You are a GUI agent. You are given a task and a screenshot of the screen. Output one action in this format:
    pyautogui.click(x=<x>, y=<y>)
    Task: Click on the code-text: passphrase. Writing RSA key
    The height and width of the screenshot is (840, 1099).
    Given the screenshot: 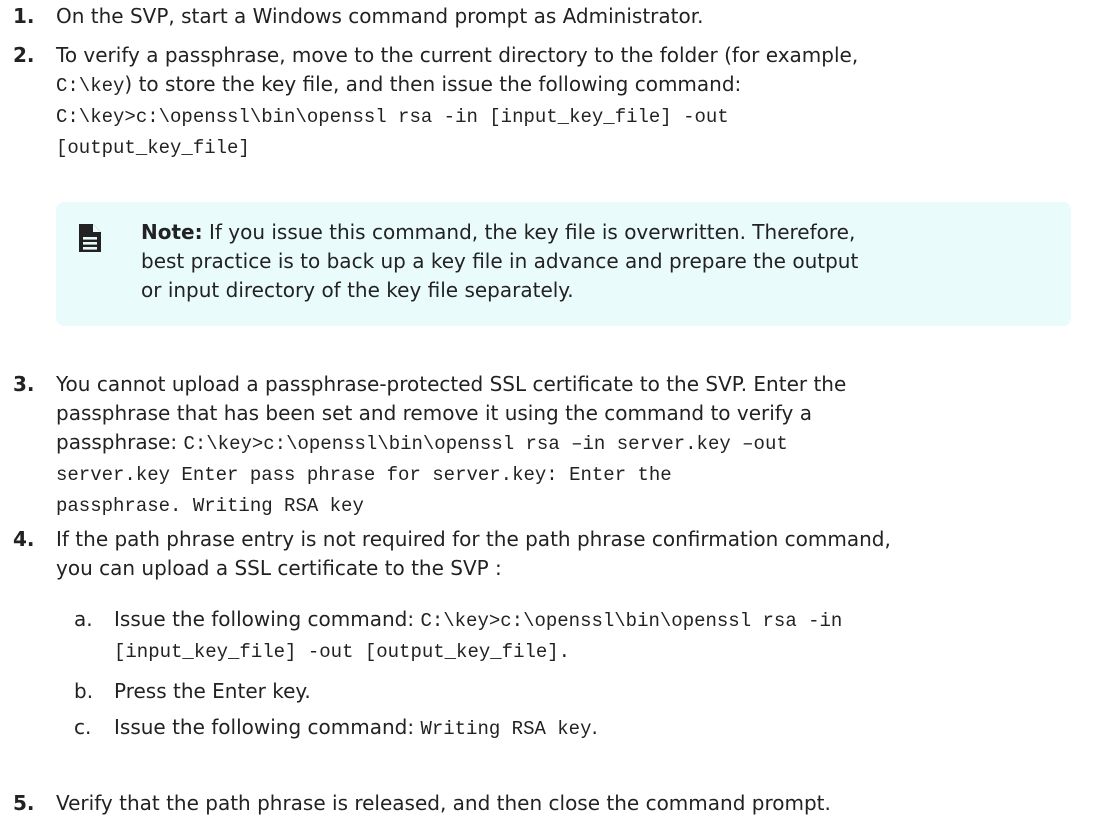 What is the action you would take?
    pyautogui.click(x=210, y=506)
    